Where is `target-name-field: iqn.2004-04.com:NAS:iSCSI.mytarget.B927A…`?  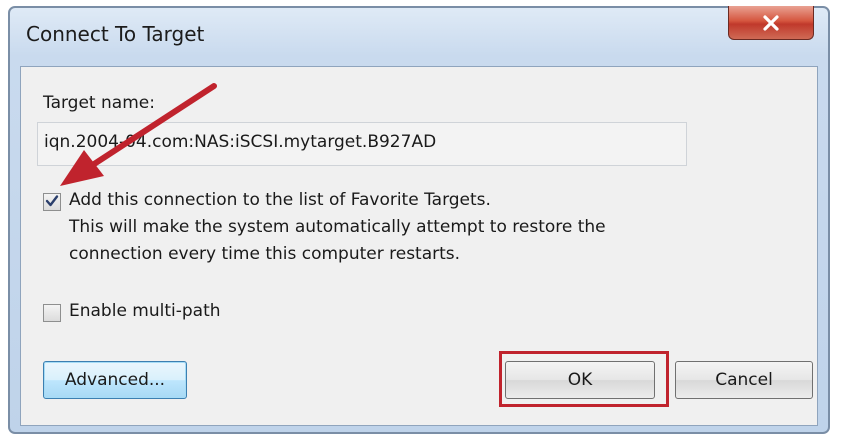 target-name-field: iqn.2004-04.com:NAS:iSCSI.mytarget.B927A… is located at coordinates (362, 144).